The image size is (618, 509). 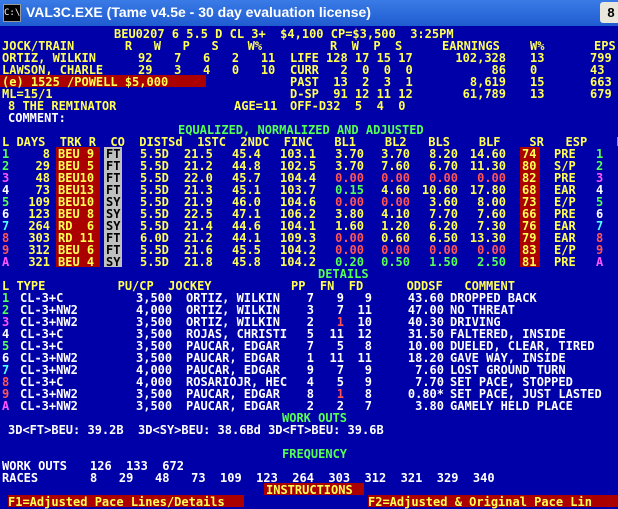 What do you see at coordinates (565, 262) in the screenshot?
I see `row-esp: PRE` at bounding box center [565, 262].